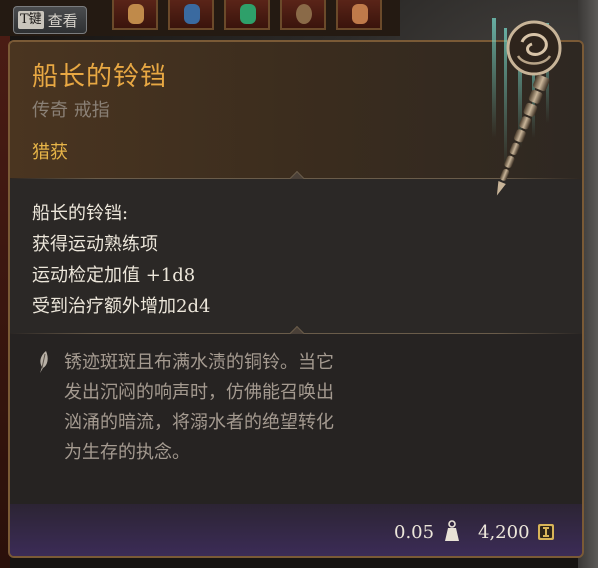 Image resolution: width=598 pixels, height=568 pixels. Describe the element at coordinates (452, 530) in the screenshot. I see `weight-icon` at that location.